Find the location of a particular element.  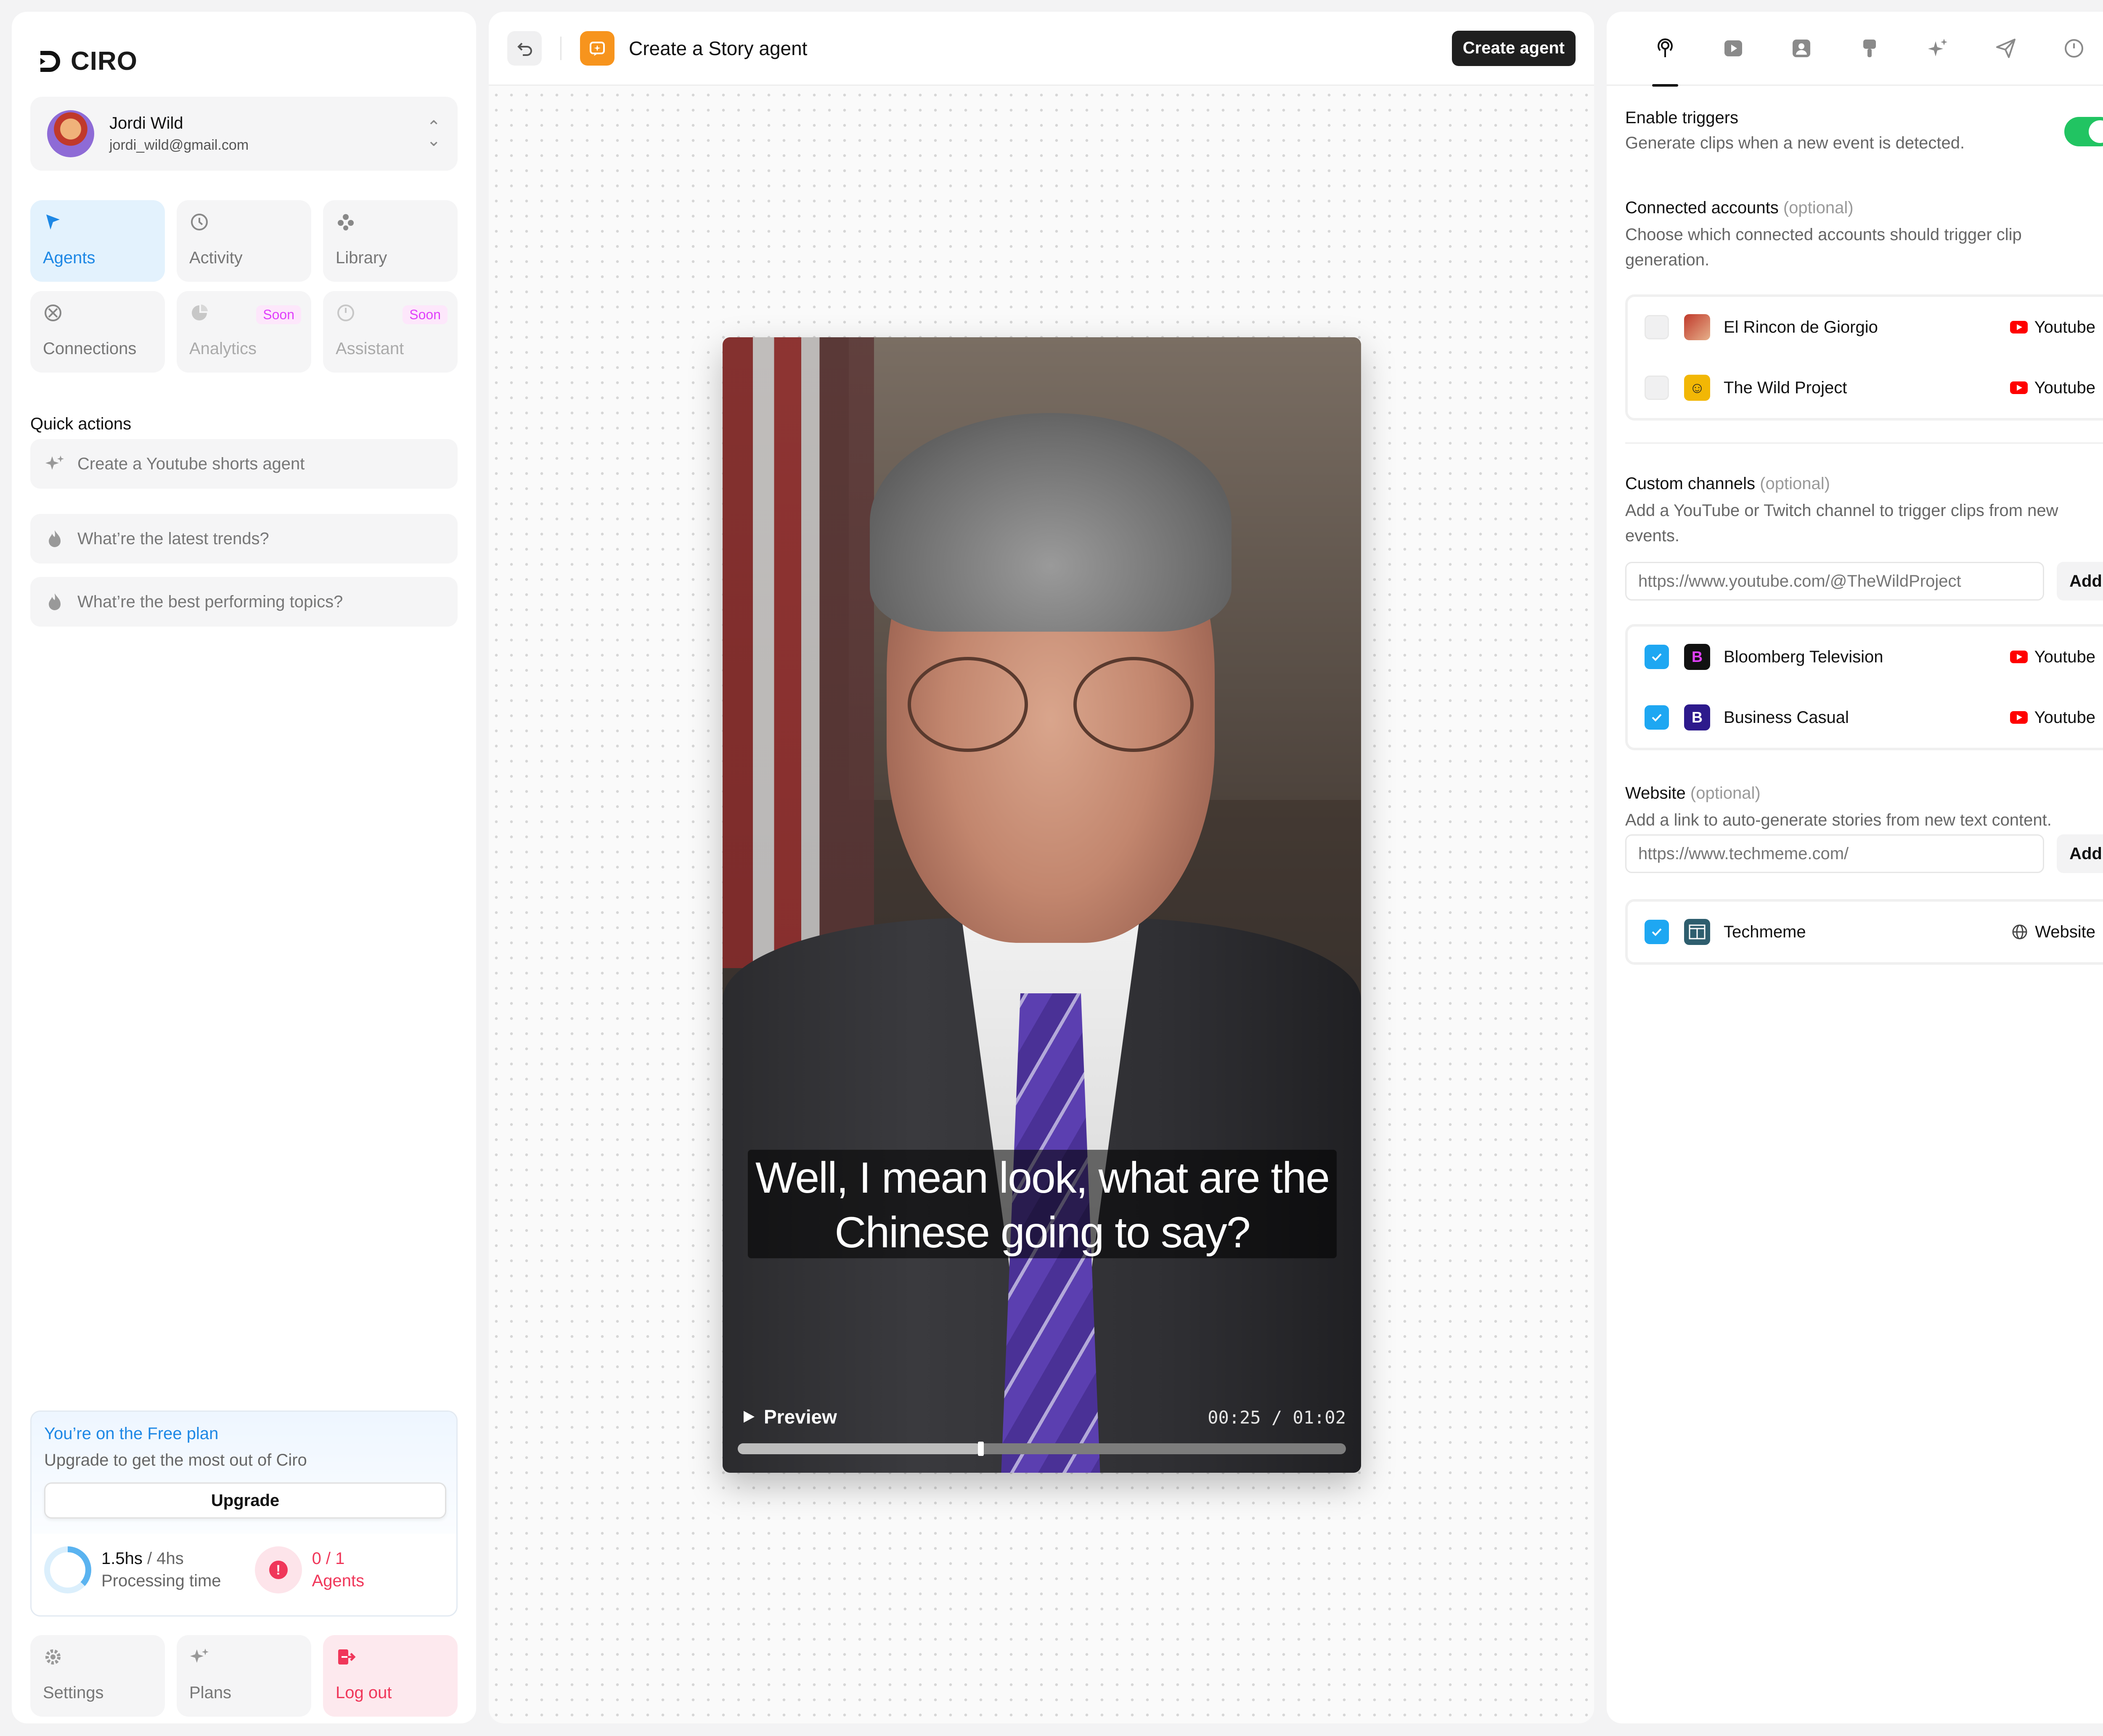

tab-effects is located at coordinates (1938, 48).